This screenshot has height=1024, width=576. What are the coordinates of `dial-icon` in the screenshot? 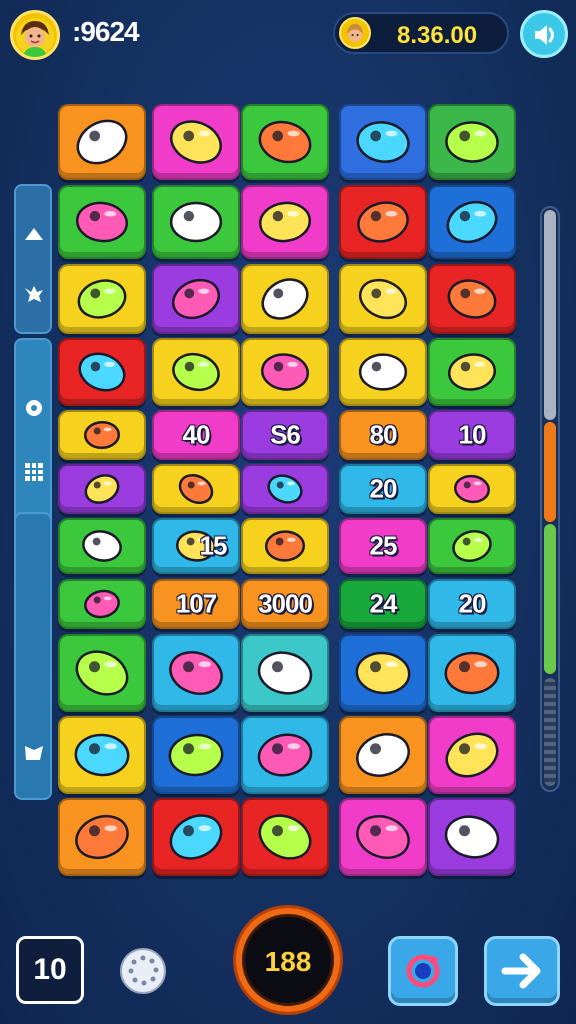 It's located at (143, 971).